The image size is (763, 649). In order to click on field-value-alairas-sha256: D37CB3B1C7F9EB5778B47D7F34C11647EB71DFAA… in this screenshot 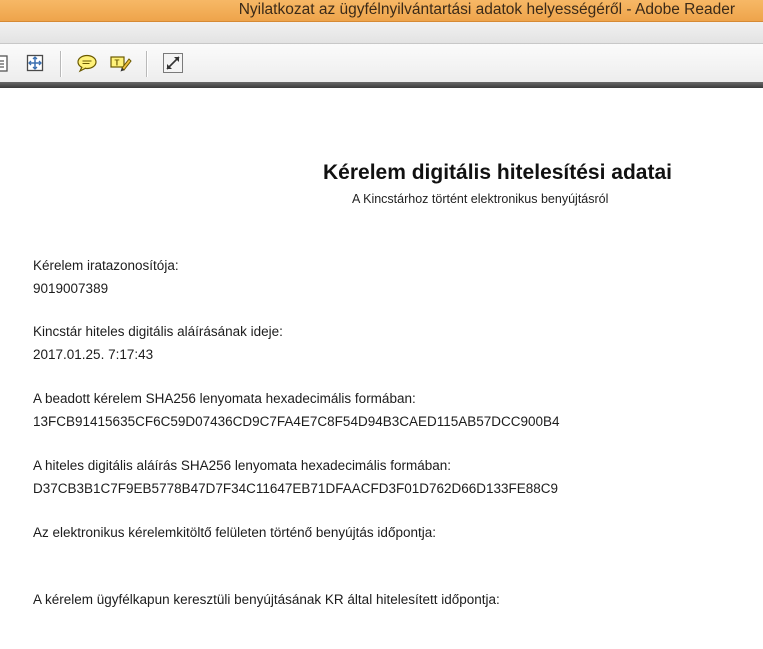, I will do `click(296, 488)`.